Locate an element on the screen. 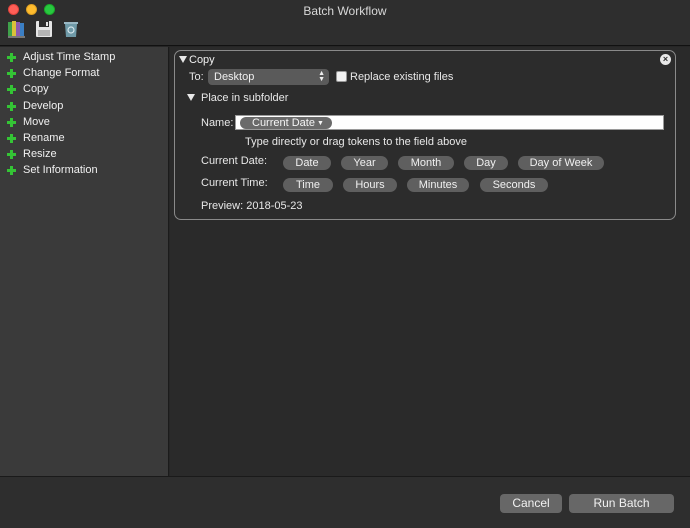 The width and height of the screenshot is (690, 528). token-date: Date is located at coordinates (307, 163).